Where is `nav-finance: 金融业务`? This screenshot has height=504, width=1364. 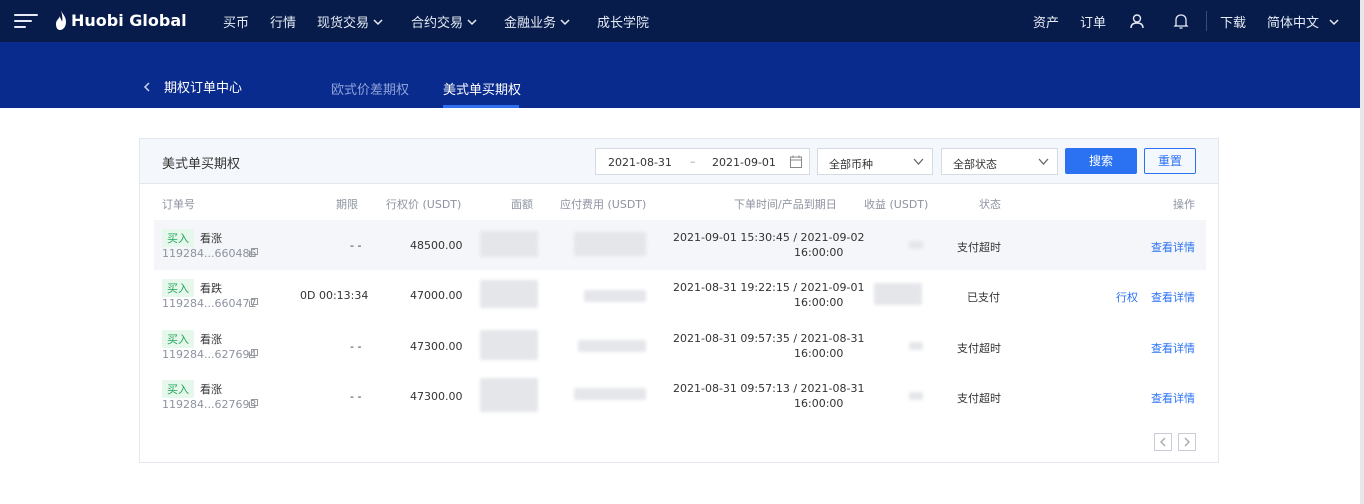
nav-finance: 金融业务 is located at coordinates (537, 21).